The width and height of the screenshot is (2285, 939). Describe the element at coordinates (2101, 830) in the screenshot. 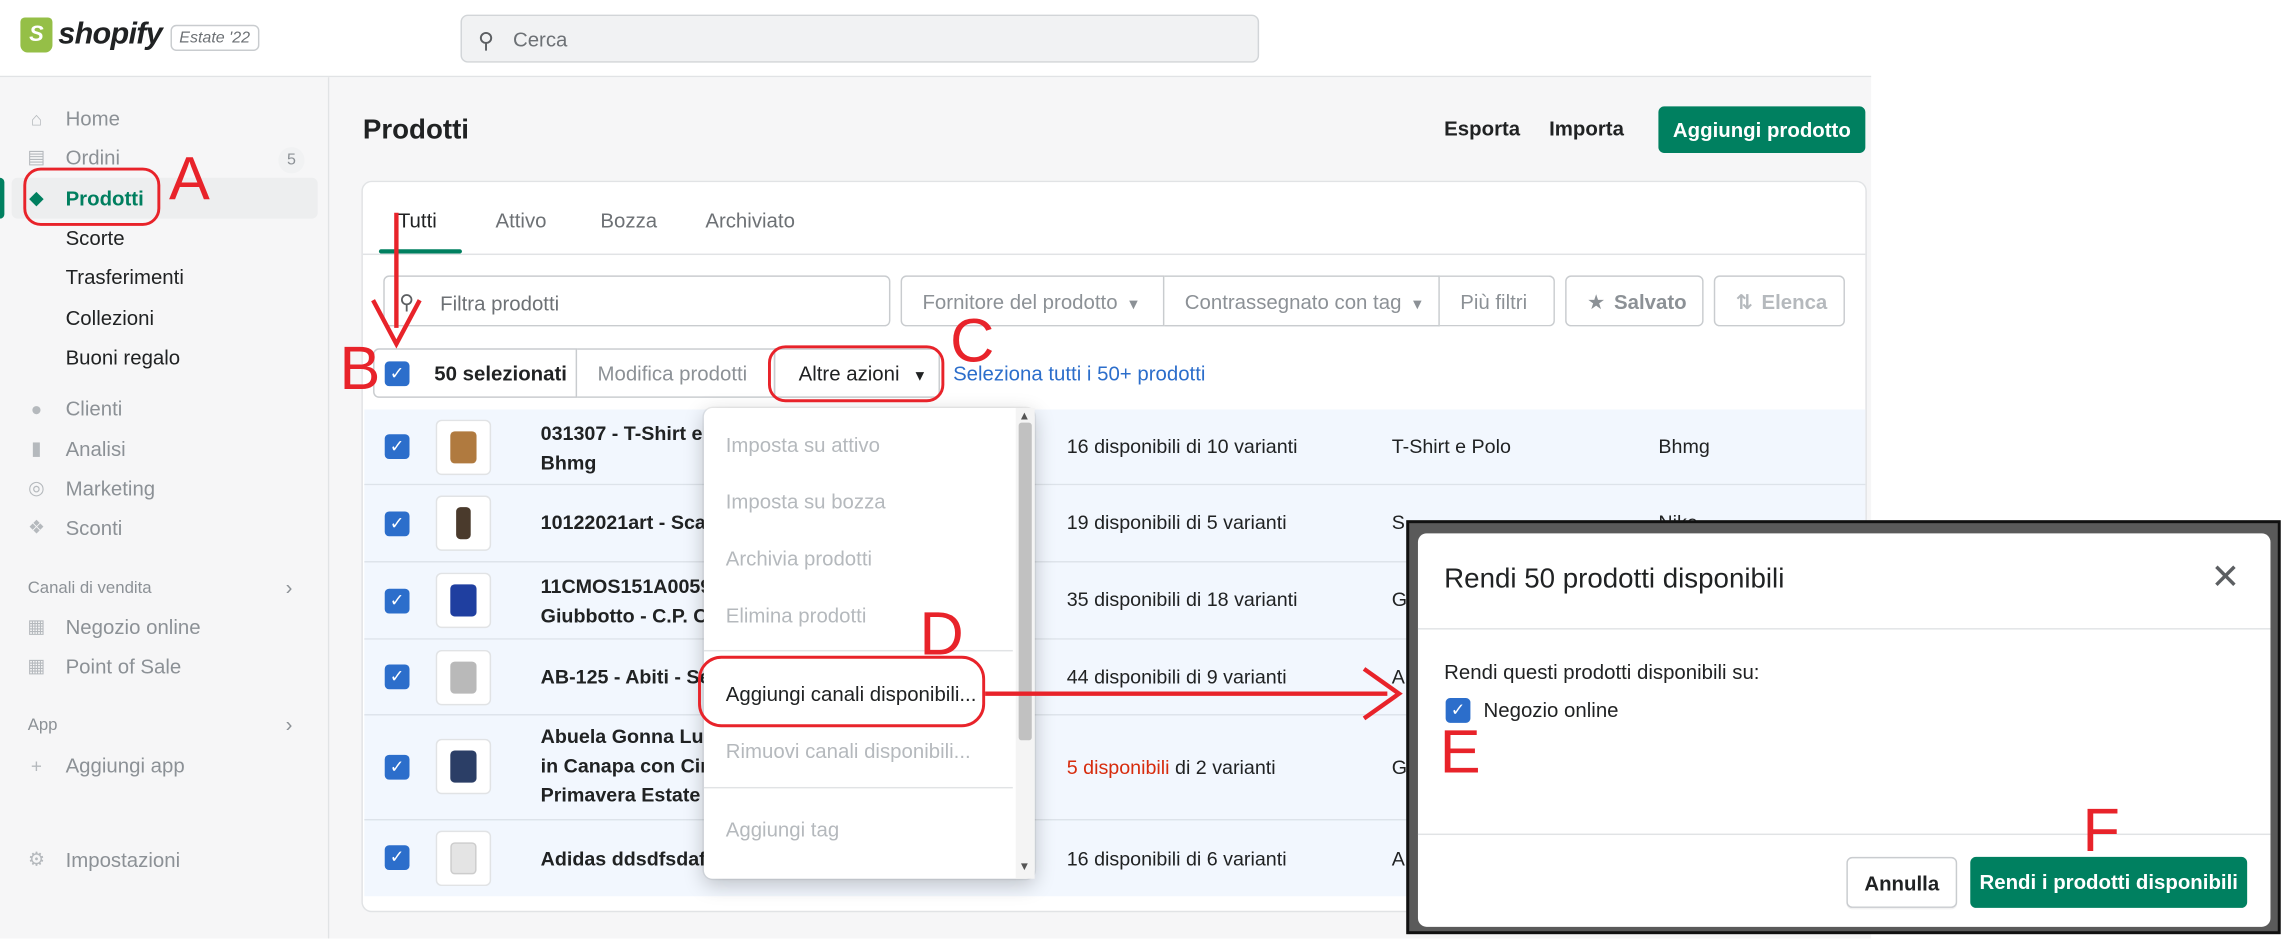

I see `annotation-label-f: F` at that location.